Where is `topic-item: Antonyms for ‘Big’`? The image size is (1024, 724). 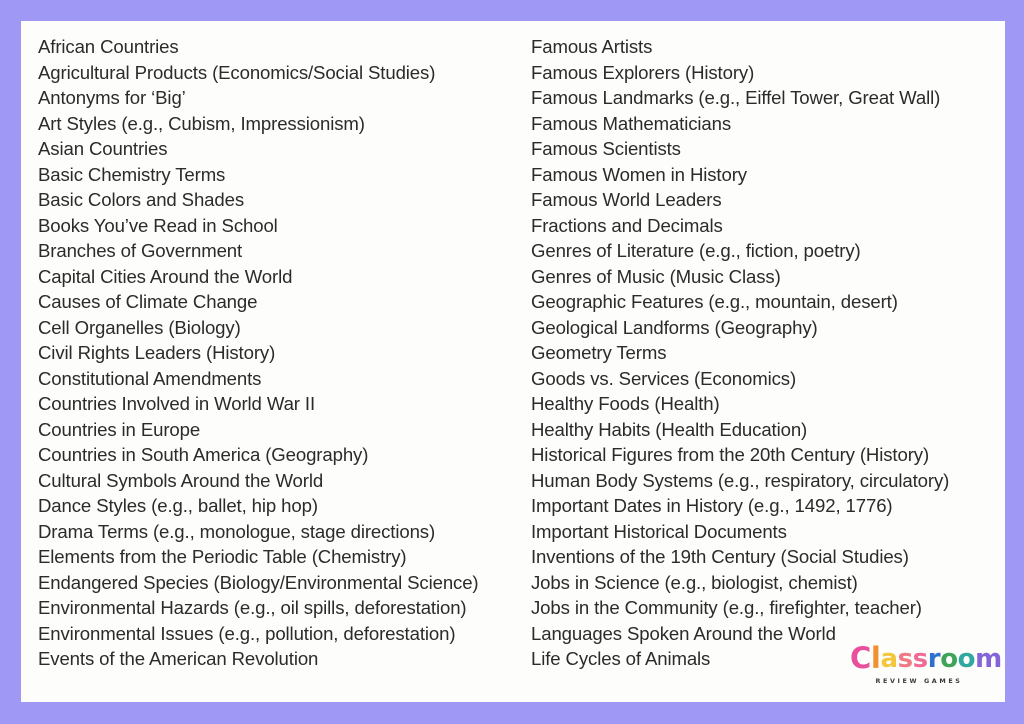
topic-item: Antonyms for ‘Big’ is located at coordinates (112, 97).